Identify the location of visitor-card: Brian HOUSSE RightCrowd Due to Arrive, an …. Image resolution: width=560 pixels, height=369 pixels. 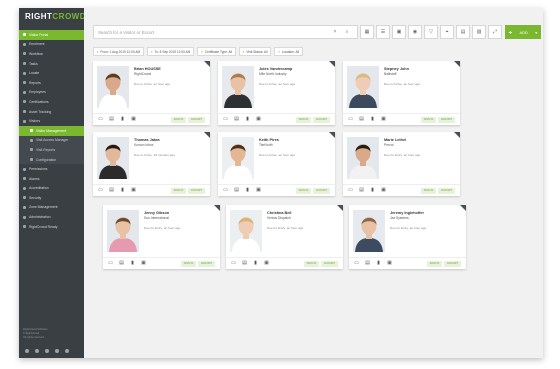
(151, 93).